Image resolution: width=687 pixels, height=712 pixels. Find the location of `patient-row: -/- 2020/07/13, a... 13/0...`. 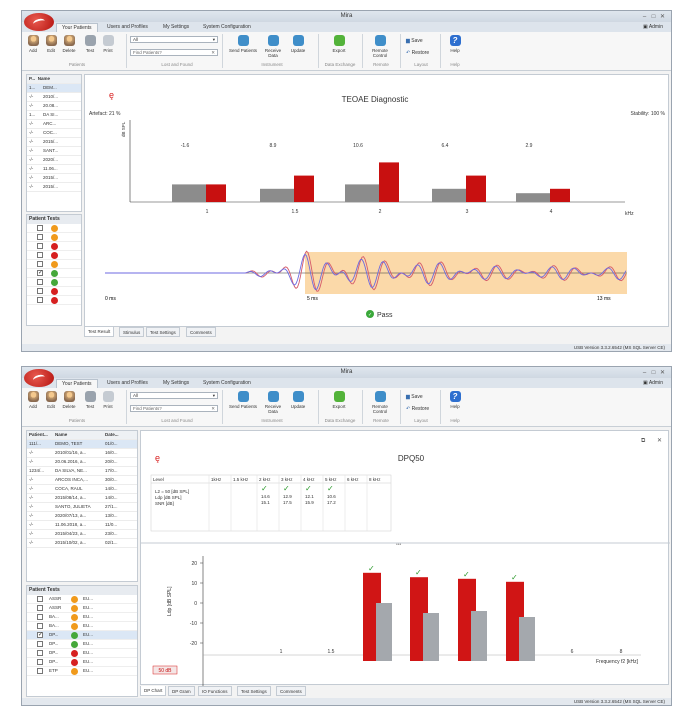

patient-row: -/- 2020/07/13, a... 13/0... is located at coordinates (82, 516).